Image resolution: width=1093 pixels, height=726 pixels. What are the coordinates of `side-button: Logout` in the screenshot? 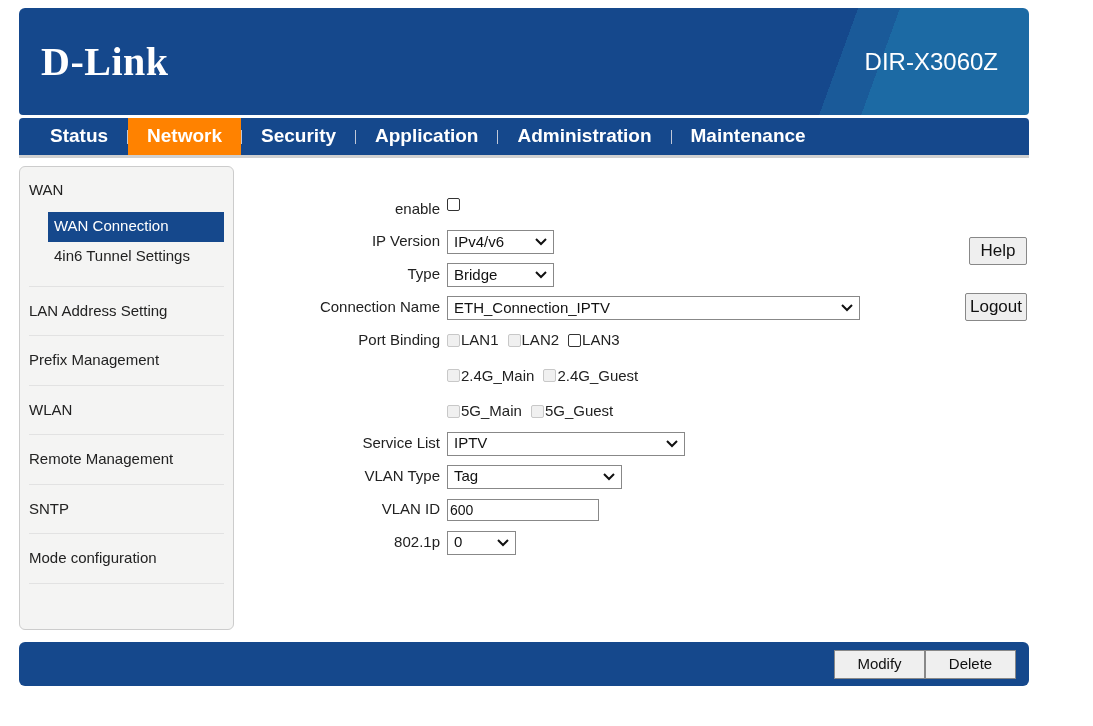 It's located at (996, 307).